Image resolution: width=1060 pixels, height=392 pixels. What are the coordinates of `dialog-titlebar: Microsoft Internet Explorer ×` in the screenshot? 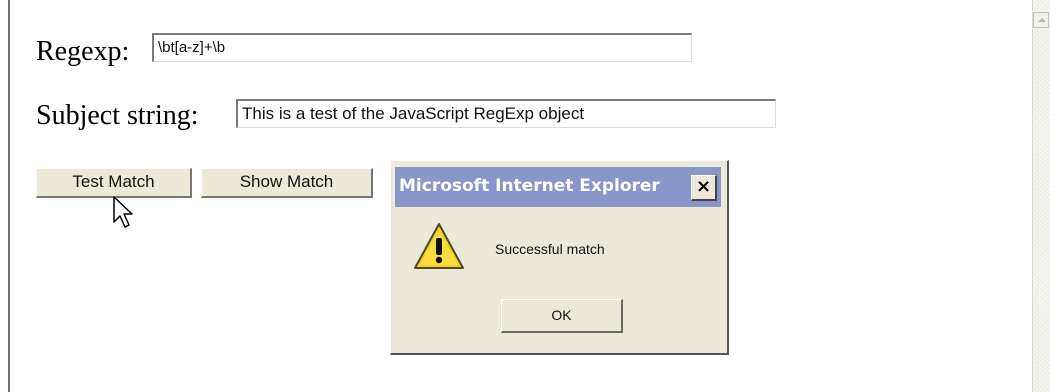 It's located at (558, 187).